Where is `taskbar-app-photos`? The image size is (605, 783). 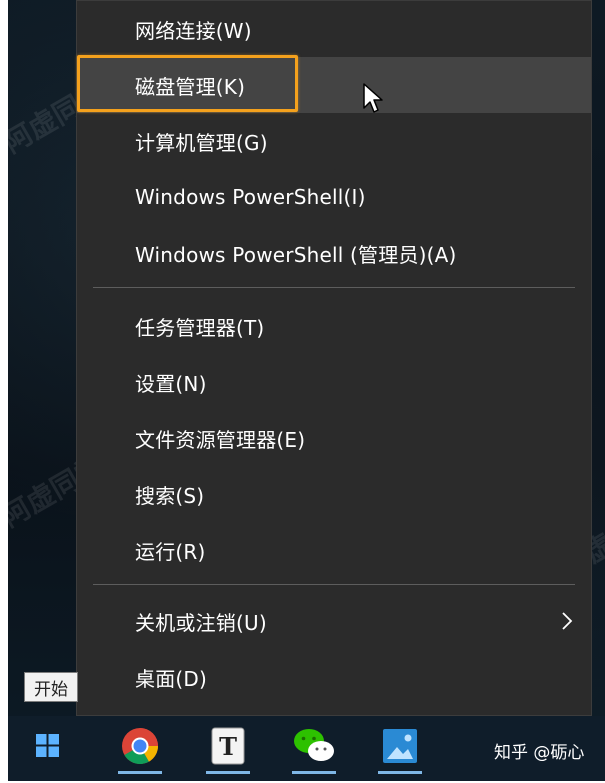 taskbar-app-photos is located at coordinates (400, 746).